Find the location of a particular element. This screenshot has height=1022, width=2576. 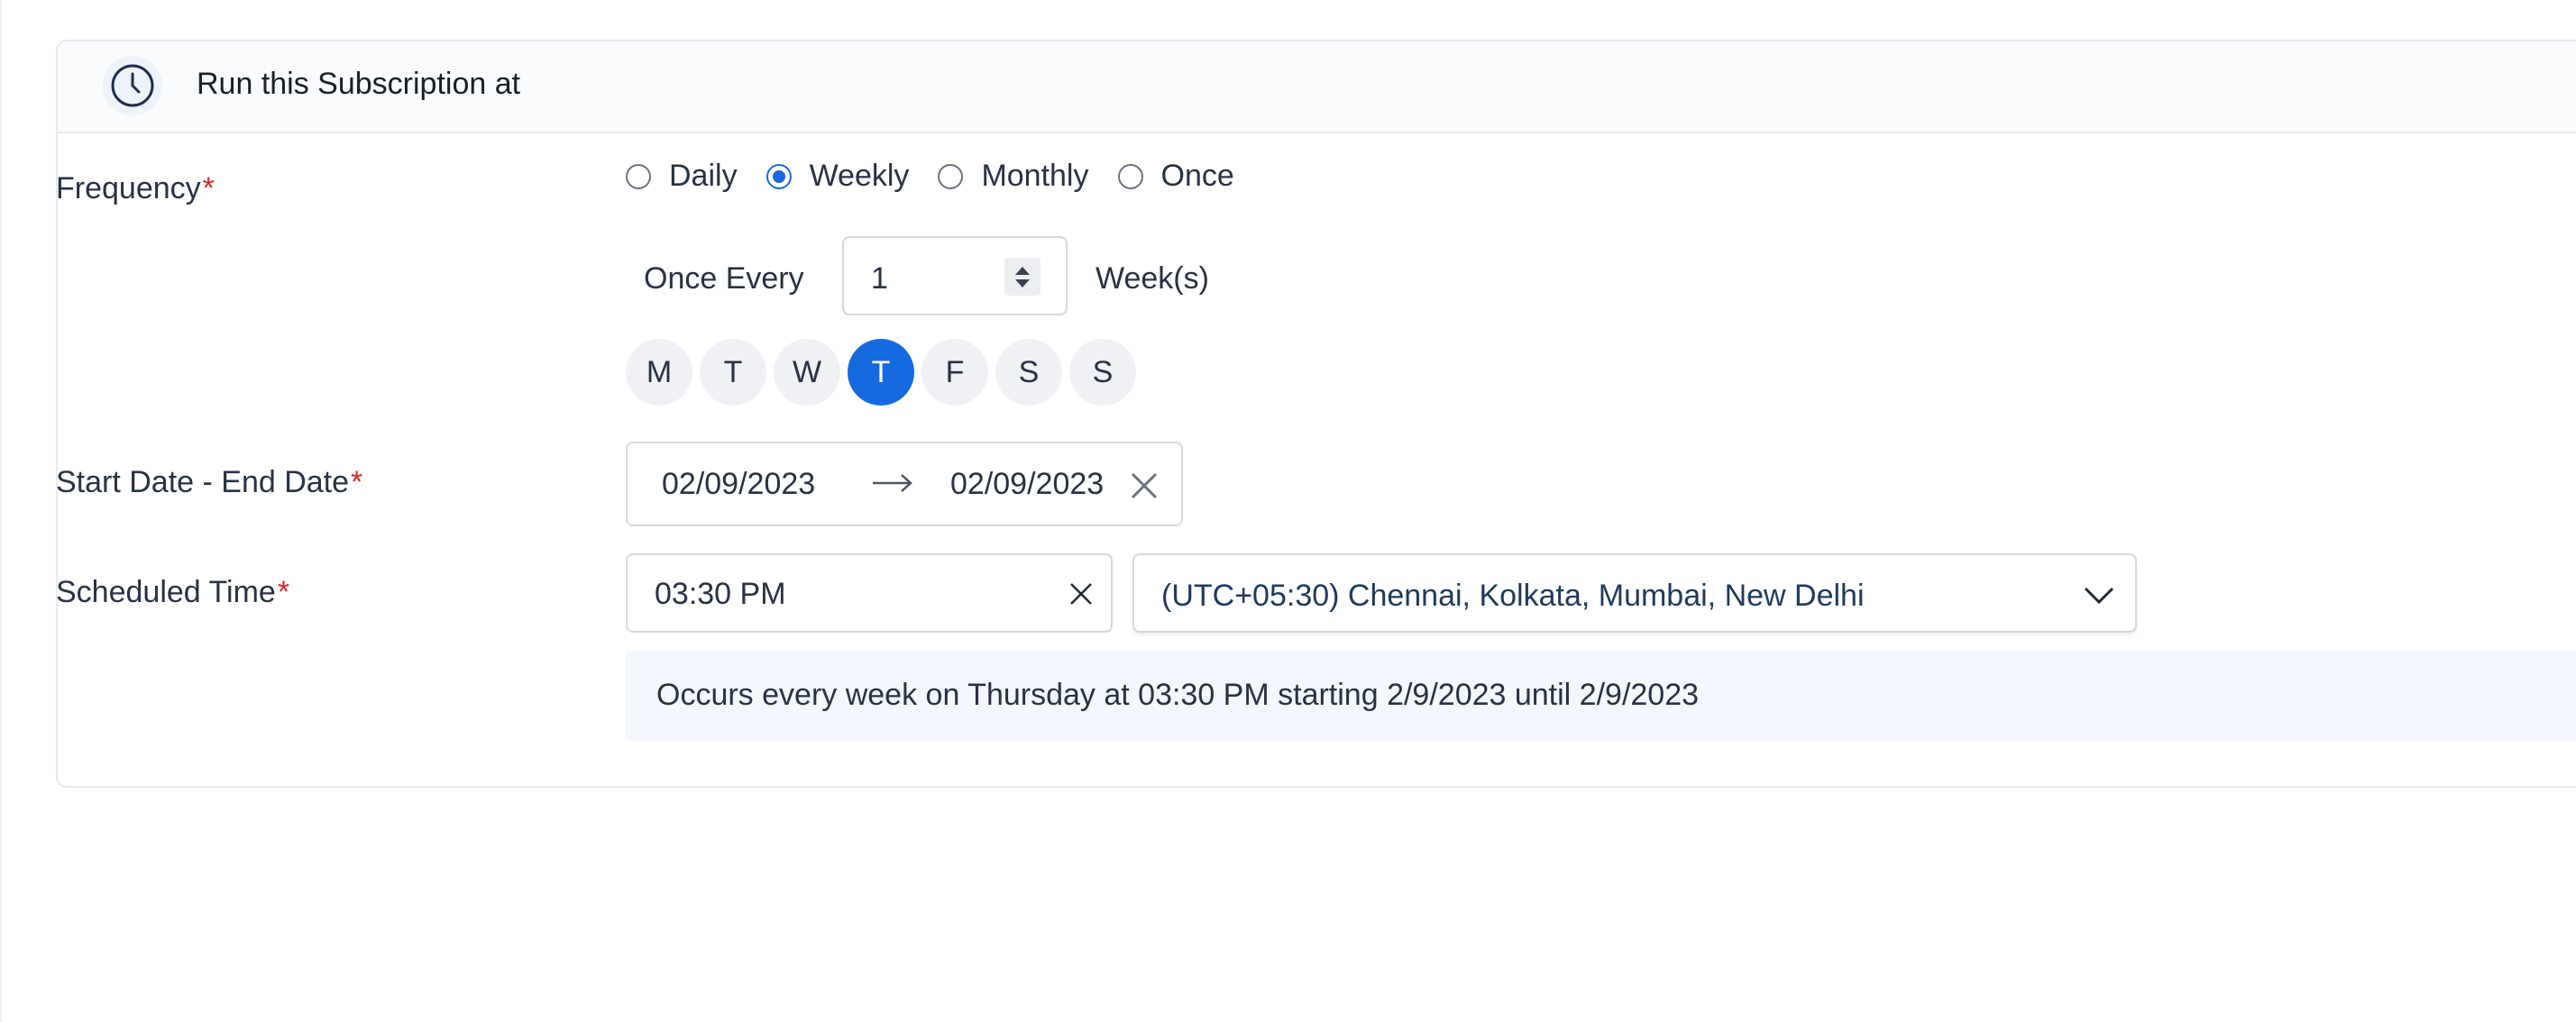

frequency-option-weekly: Weekly is located at coordinates (837, 176).